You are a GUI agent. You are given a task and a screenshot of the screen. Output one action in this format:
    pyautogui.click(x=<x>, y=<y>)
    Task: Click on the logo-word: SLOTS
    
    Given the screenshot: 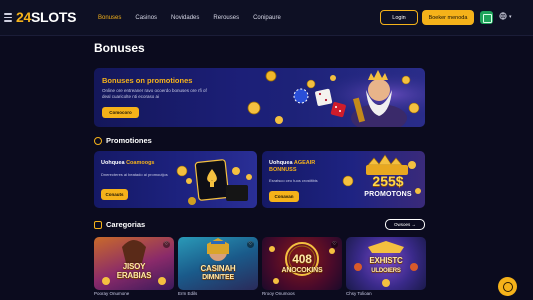 What is the action you would take?
    pyautogui.click(x=53, y=17)
    